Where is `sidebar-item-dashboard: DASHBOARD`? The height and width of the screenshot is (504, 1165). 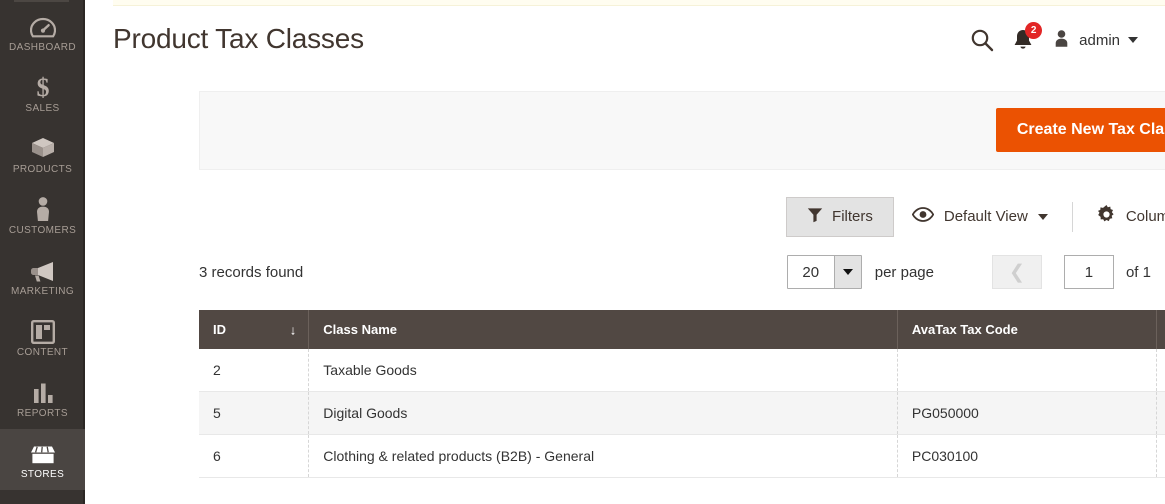
sidebar-item-dashboard: DASHBOARD is located at coordinates (42, 32).